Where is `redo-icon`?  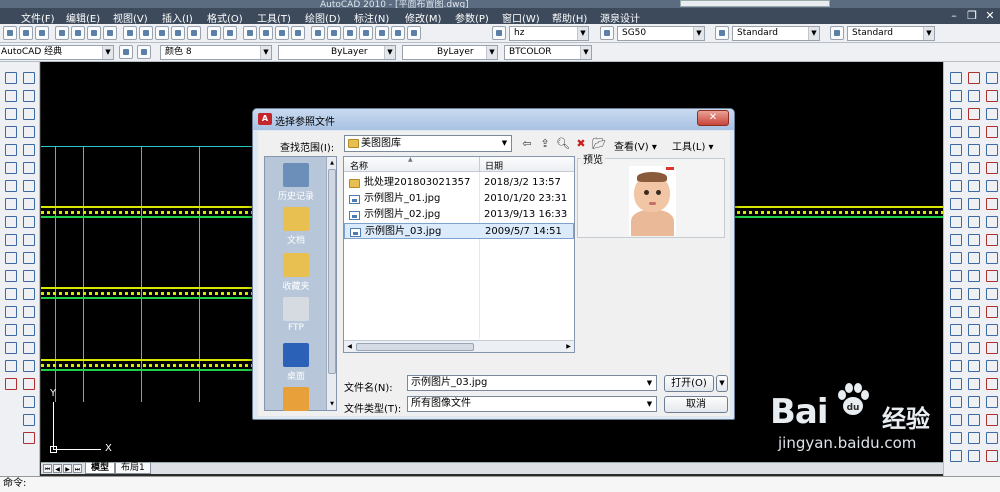
redo-icon is located at coordinates (230, 33).